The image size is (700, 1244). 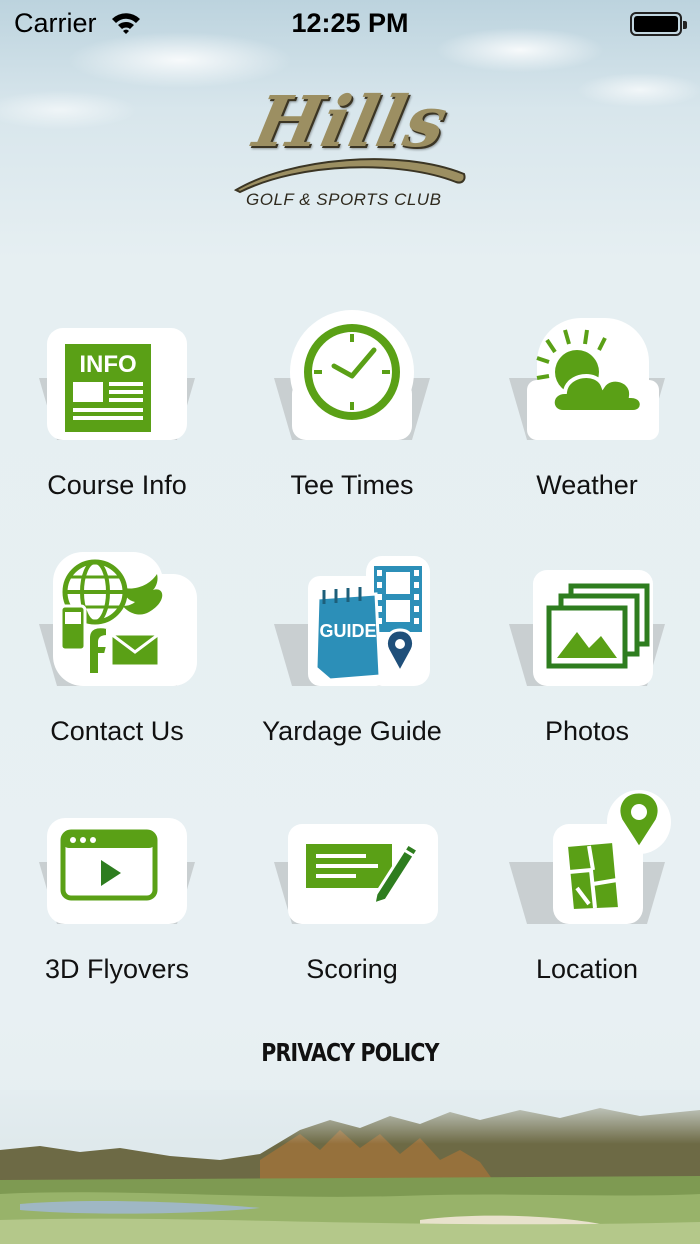 I want to click on menu-location: Location, so click(x=585, y=894).